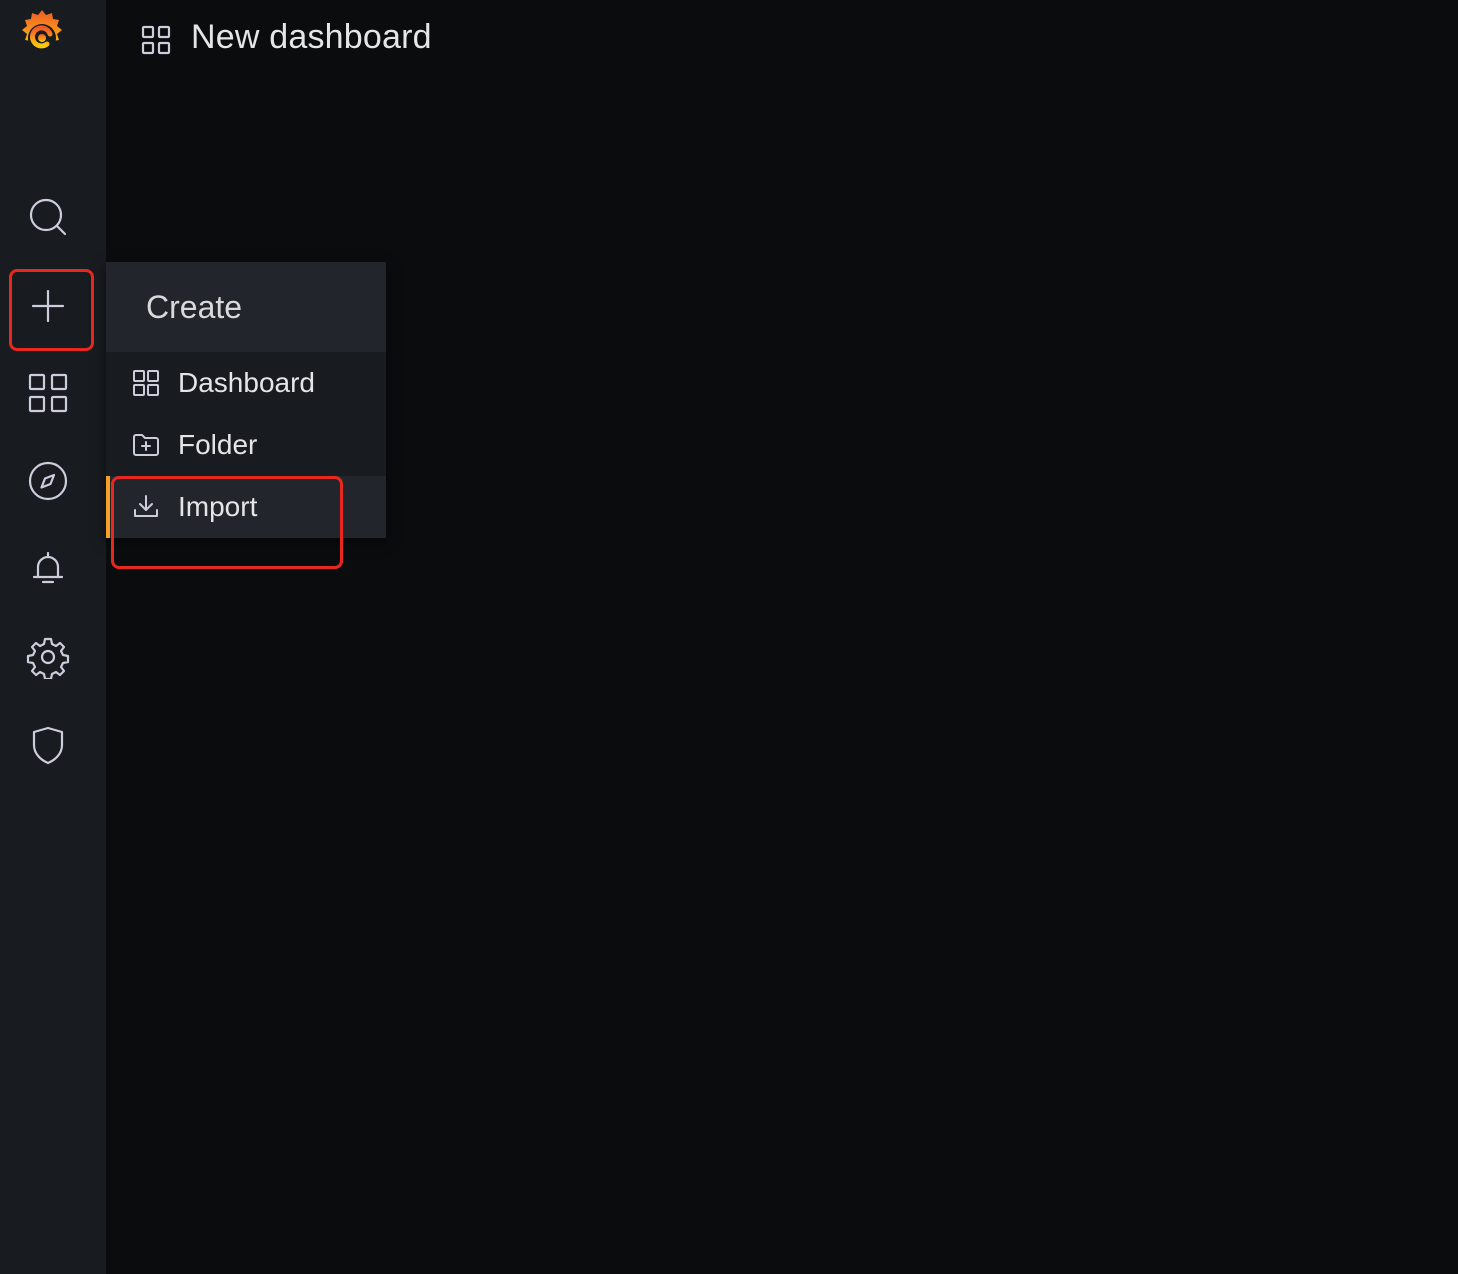  I want to click on create-menu-item-import: Import, so click(246, 507).